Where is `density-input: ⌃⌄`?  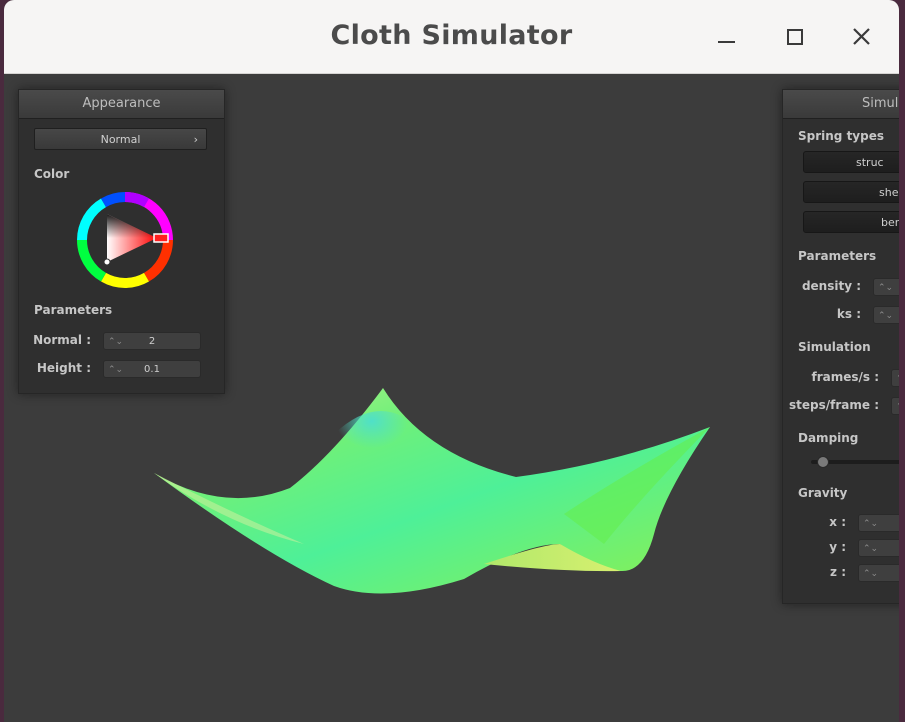 density-input: ⌃⌄ is located at coordinates (886, 287).